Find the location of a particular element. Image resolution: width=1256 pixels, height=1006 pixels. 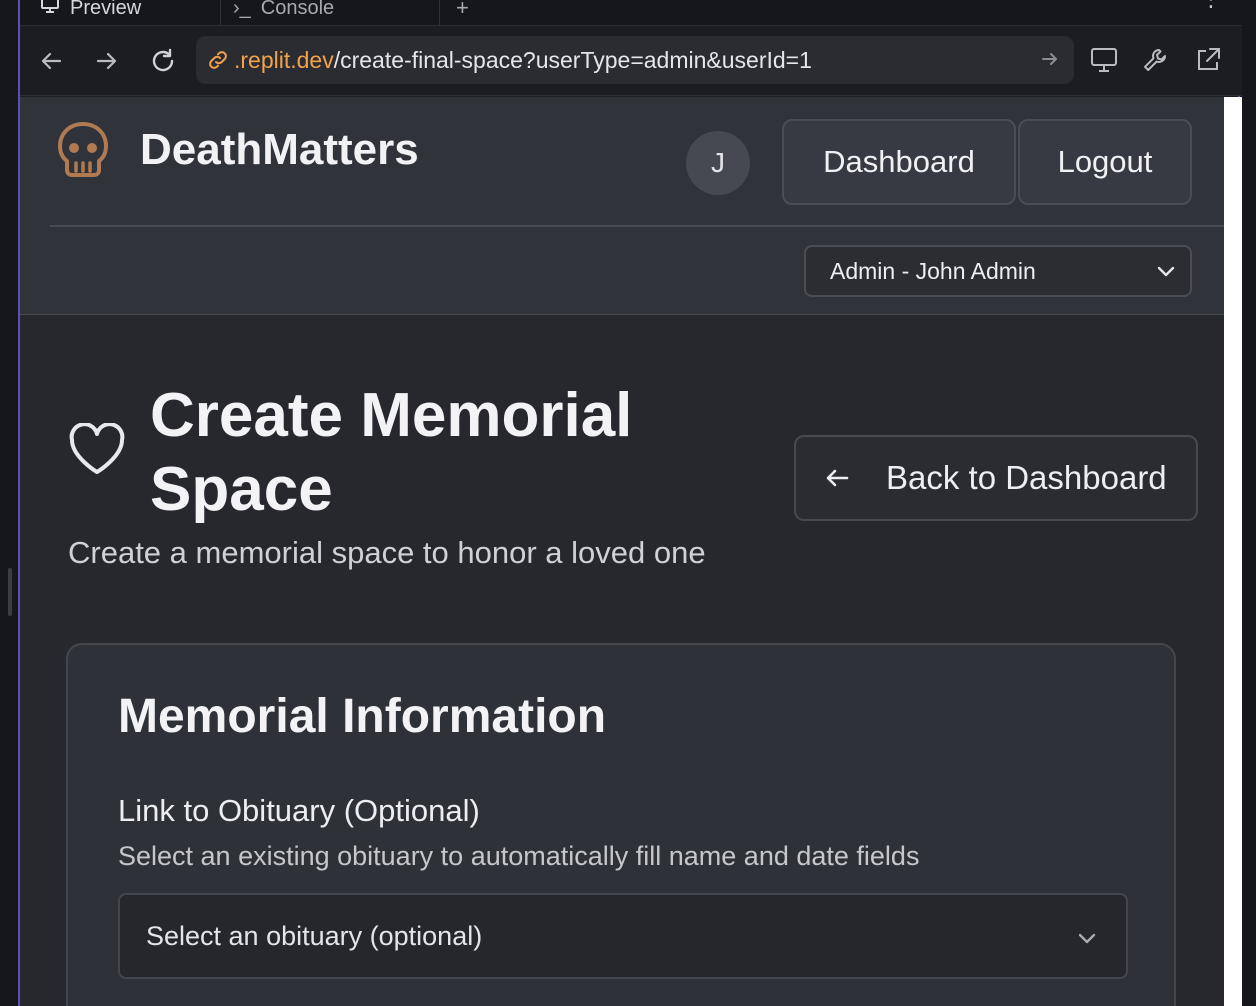

tab-console: ›_ Console is located at coordinates (330, 13).